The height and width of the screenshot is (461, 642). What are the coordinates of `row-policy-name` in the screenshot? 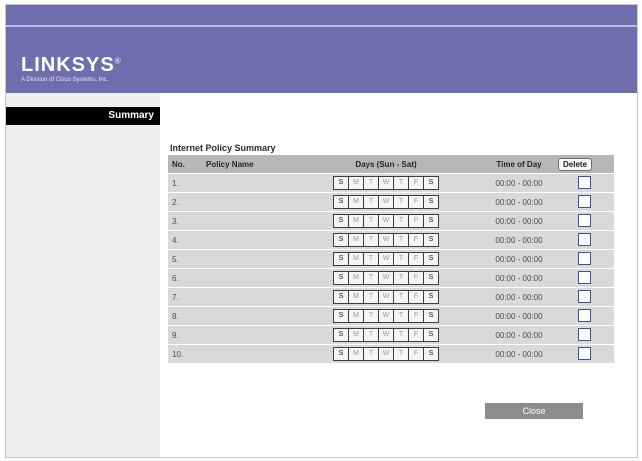 It's located at (245, 297).